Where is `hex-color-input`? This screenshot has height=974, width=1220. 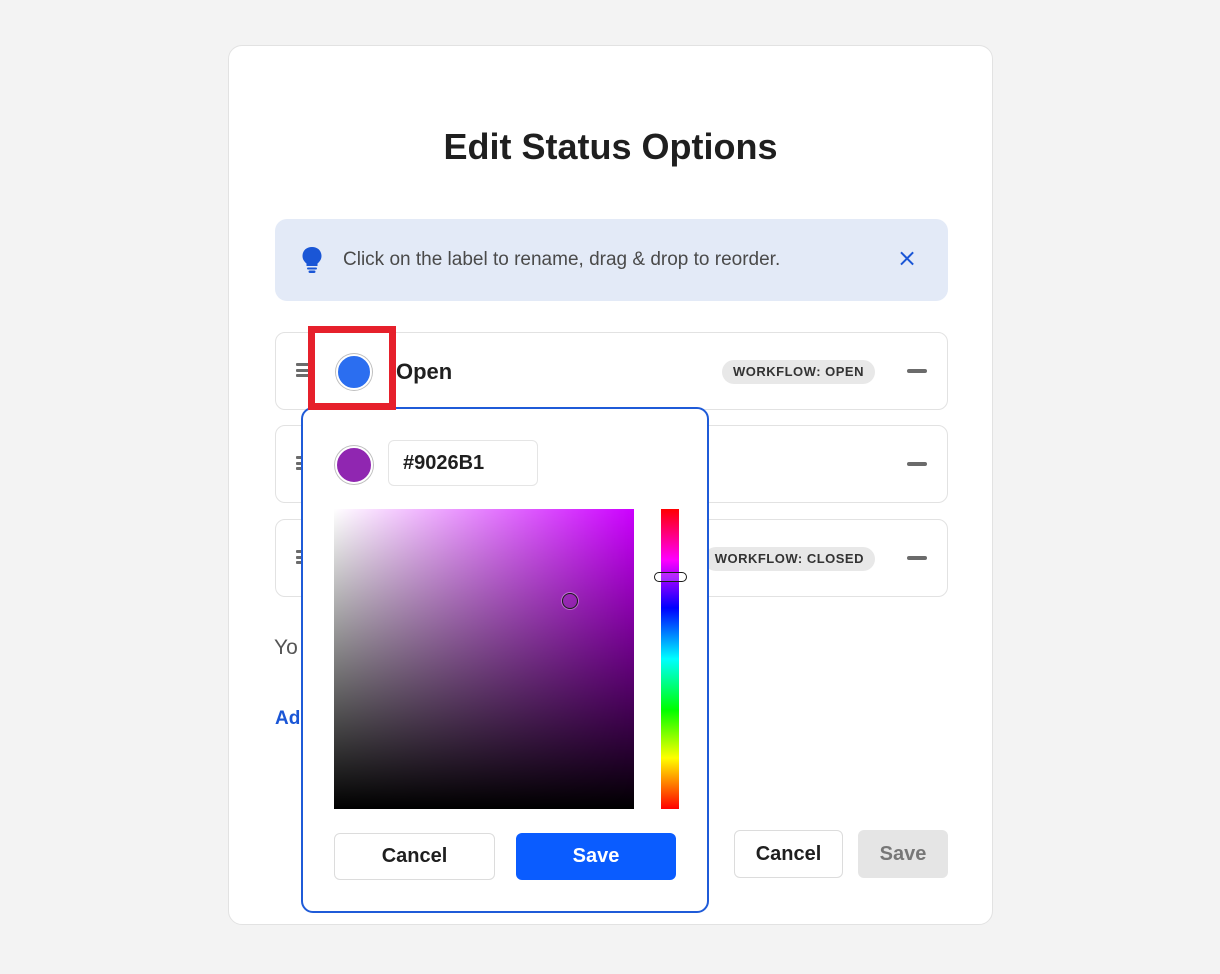 hex-color-input is located at coordinates (463, 463).